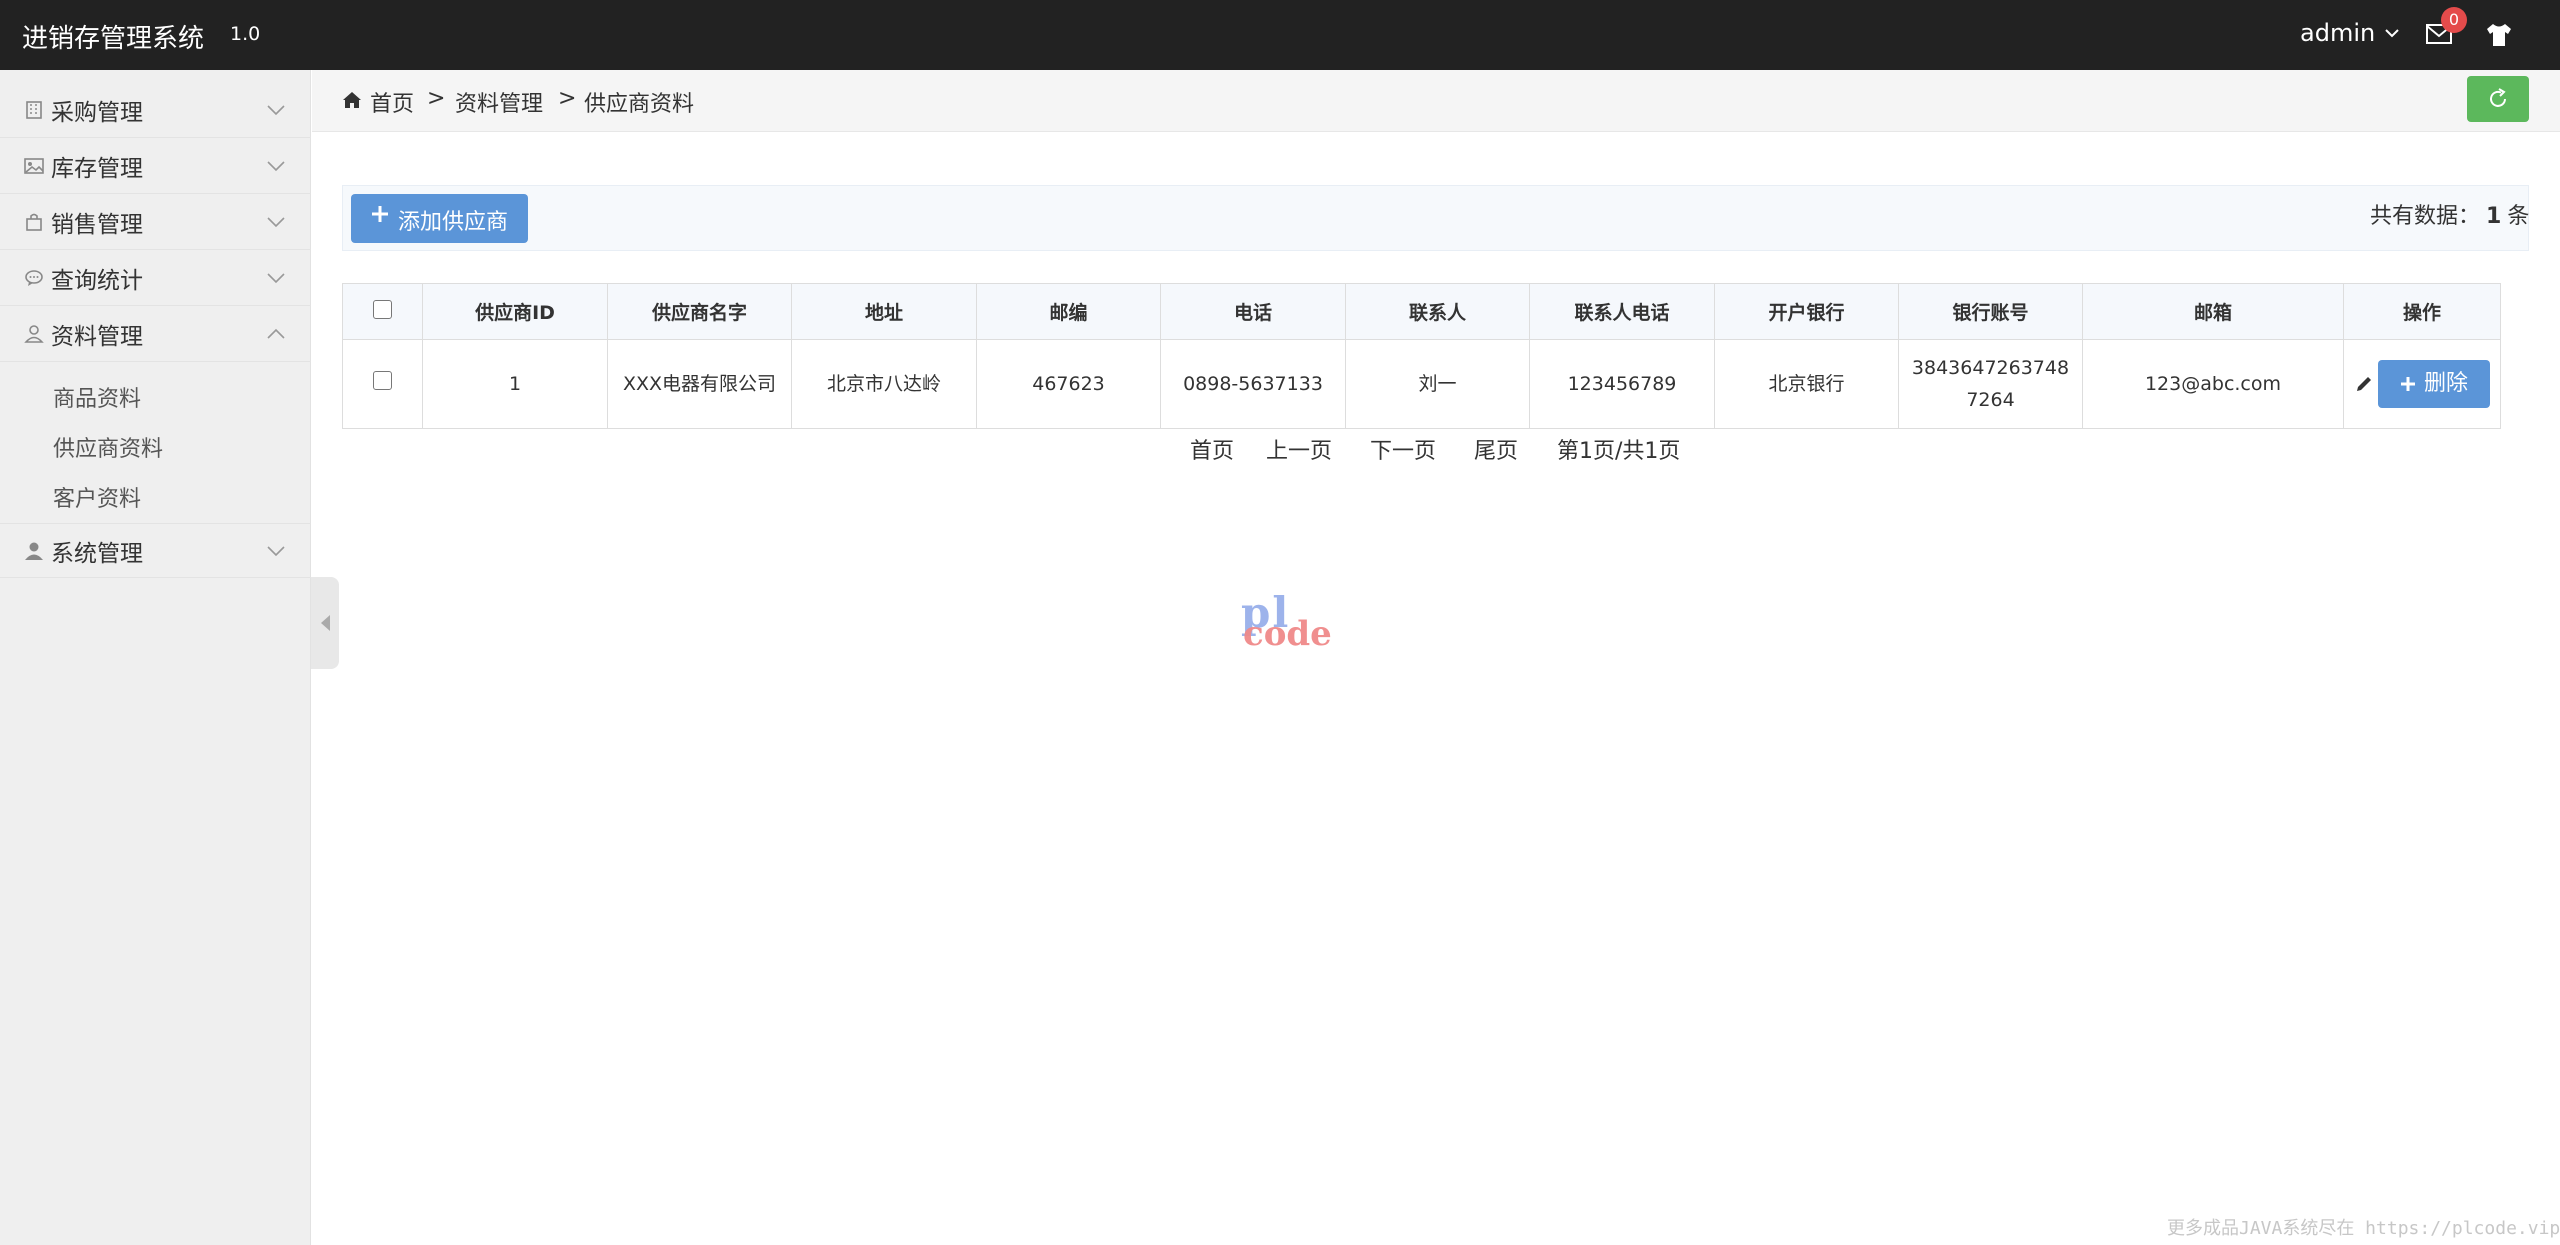 The height and width of the screenshot is (1245, 2560). I want to click on pager-prev: 上一页, so click(1299, 449).